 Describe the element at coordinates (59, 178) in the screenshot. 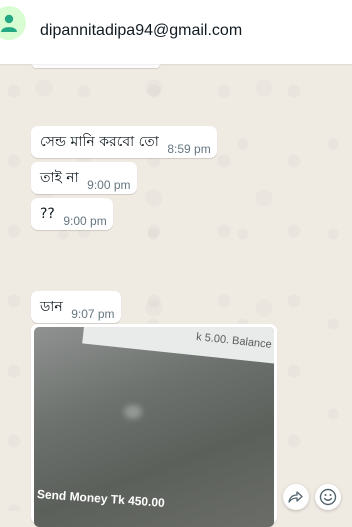

I see `message-text: তাই না` at that location.